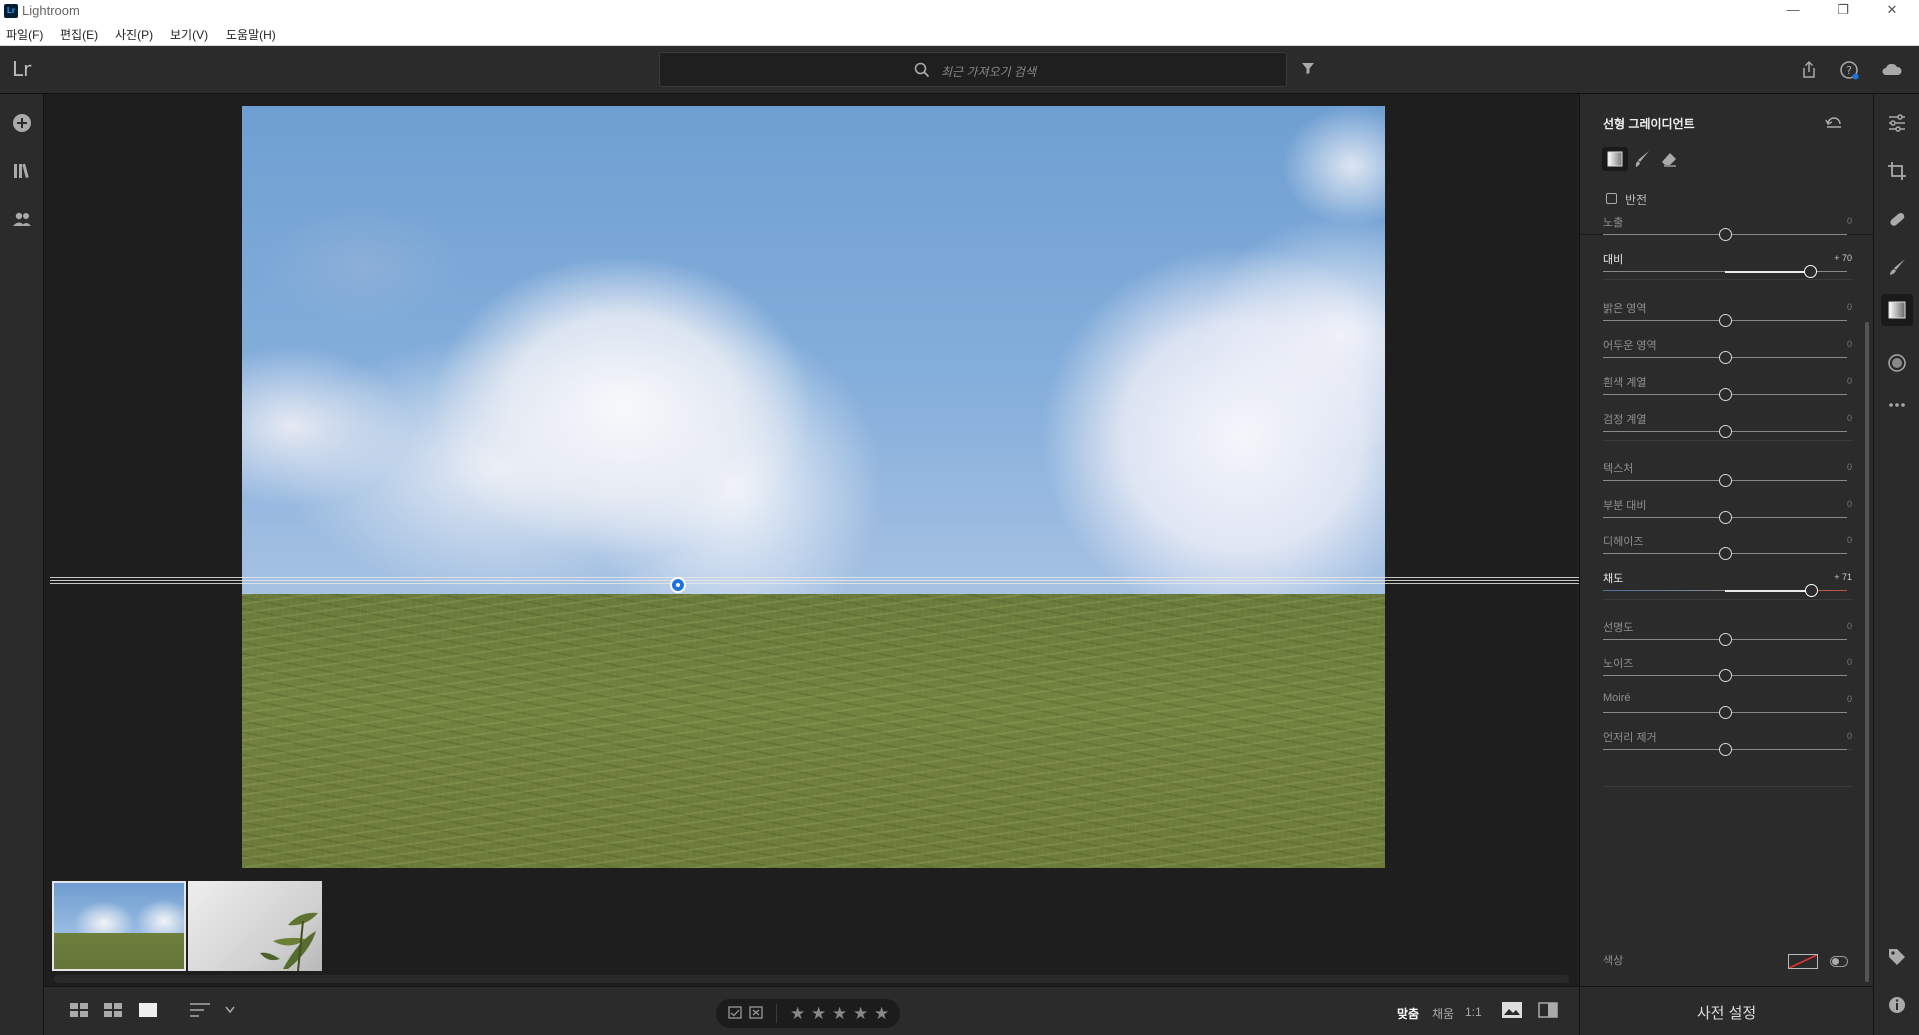 Image resolution: width=1919 pixels, height=1035 pixels. I want to click on sort-icon, so click(201, 1010).